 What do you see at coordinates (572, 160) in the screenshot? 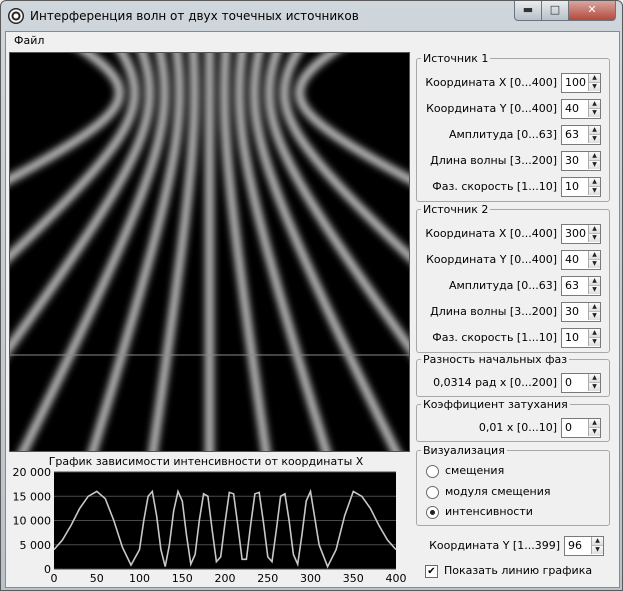
I see `source1-value-3: 30` at bounding box center [572, 160].